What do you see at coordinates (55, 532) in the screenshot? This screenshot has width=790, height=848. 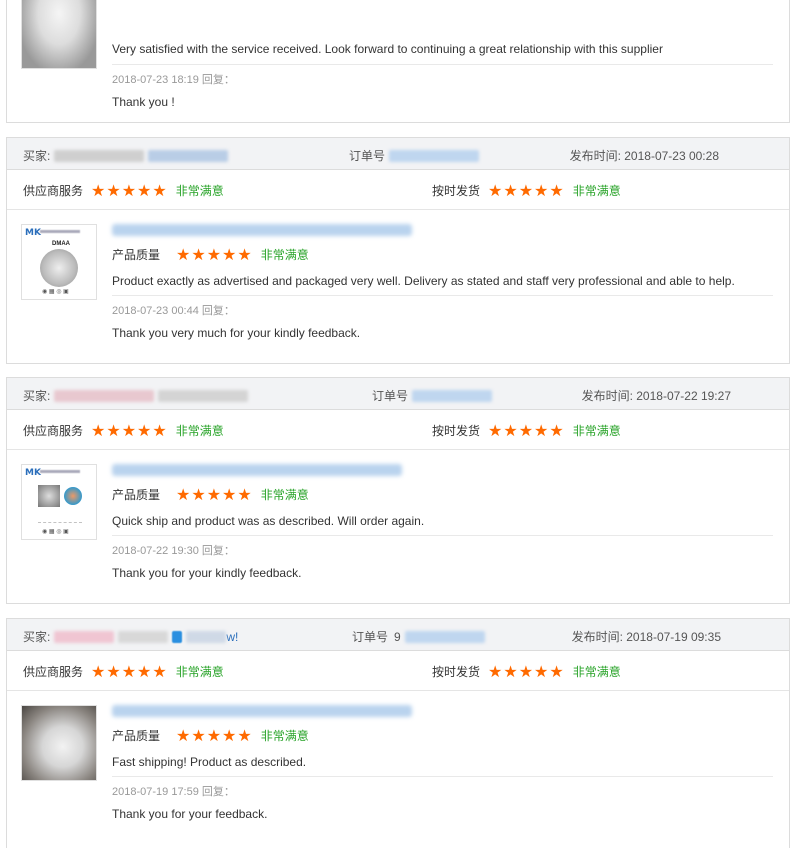 I see `certification-icons: ◉ ▦ ◎ ▣` at bounding box center [55, 532].